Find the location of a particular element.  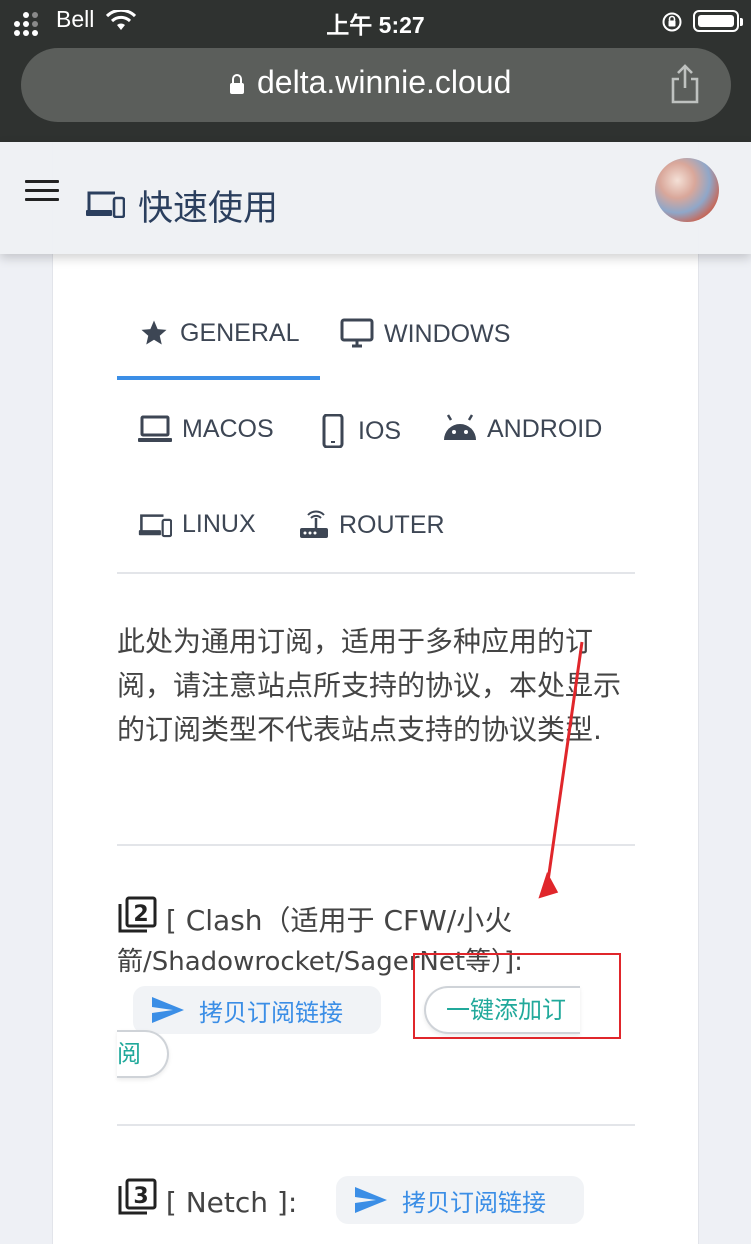

tab-router: ROUTER is located at coordinates (372, 525).